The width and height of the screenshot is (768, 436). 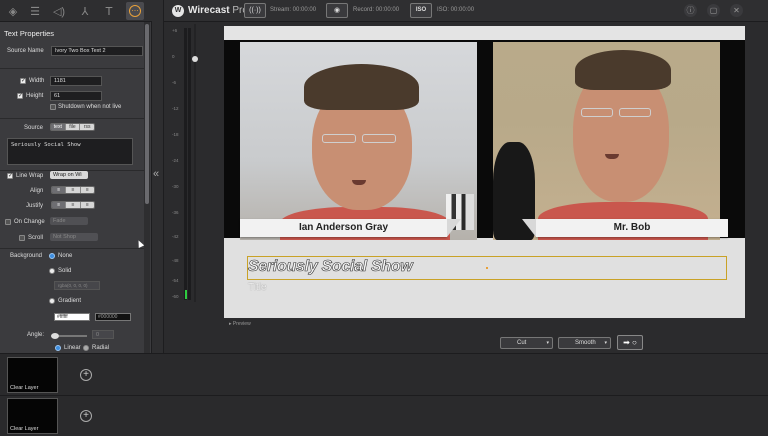 I want to click on chevron-down-icon: ▾, so click(x=547, y=343).